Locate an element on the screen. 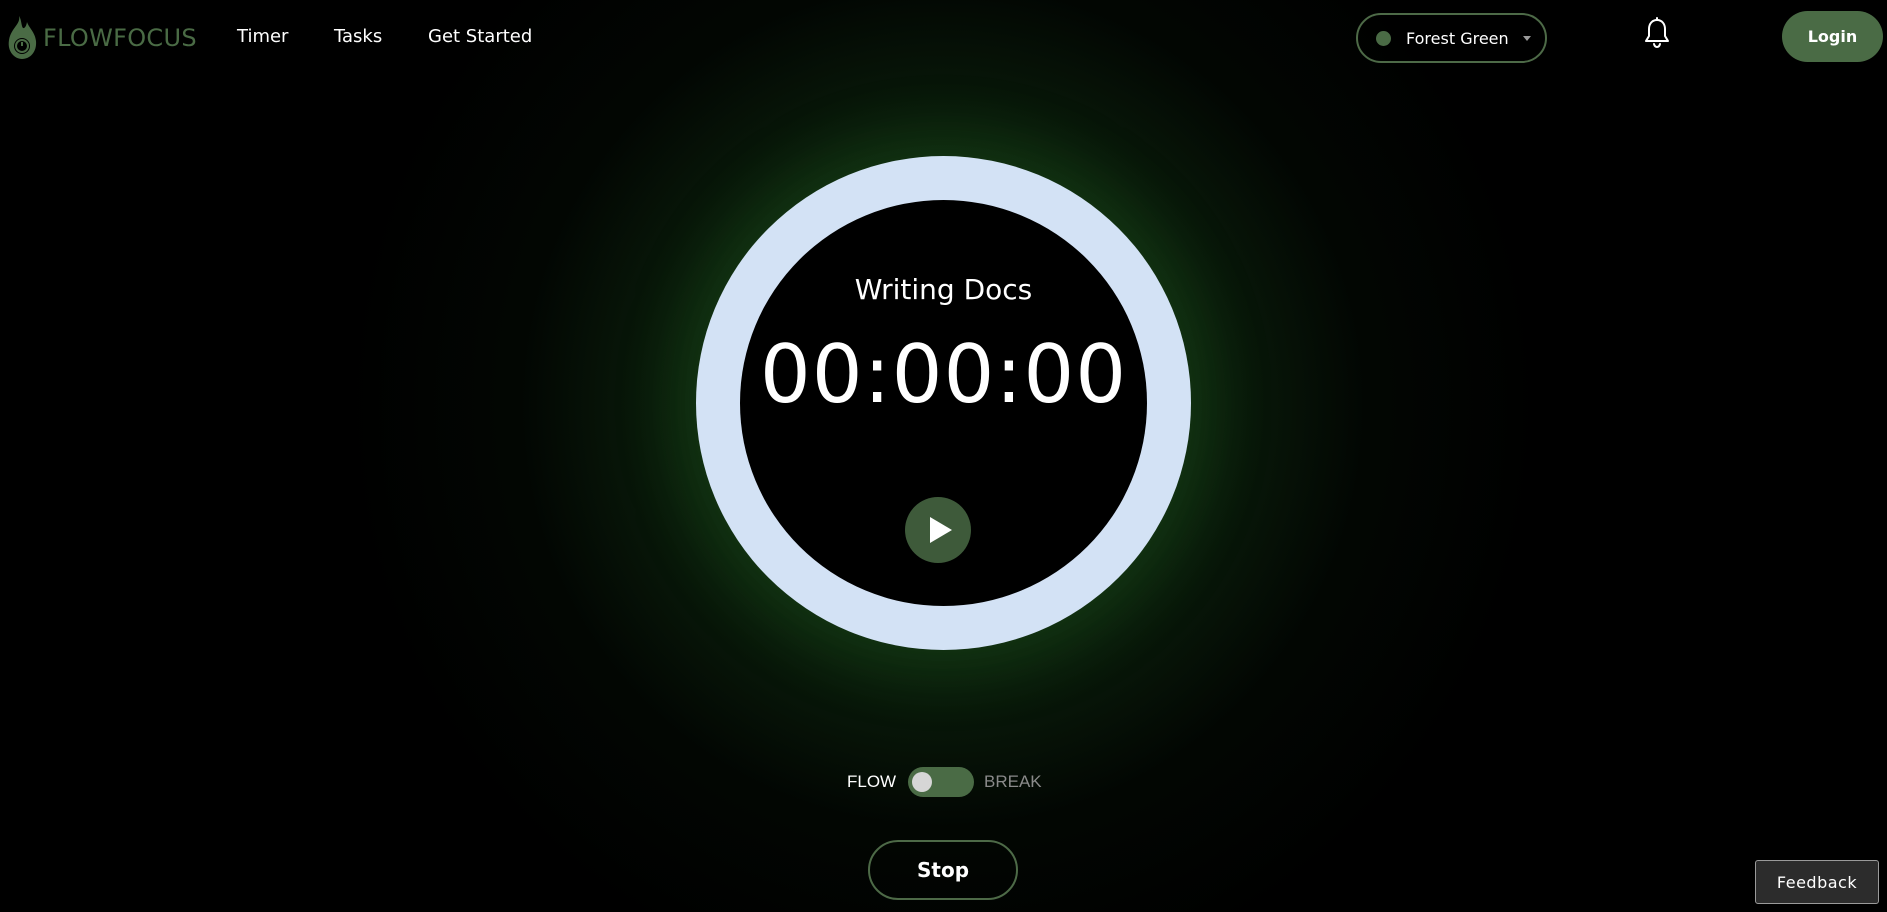 The width and height of the screenshot is (1887, 912). timer-face: Writing Docs 00:00:00 is located at coordinates (943, 403).